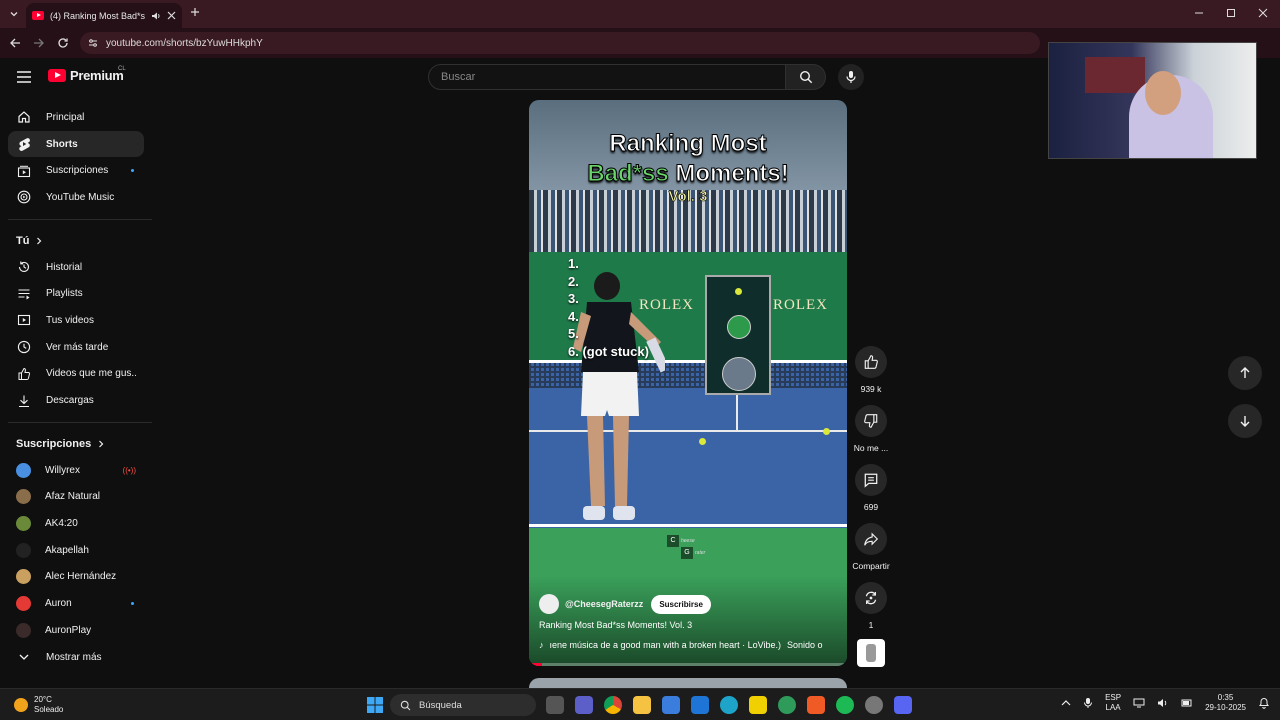  What do you see at coordinates (54, 443) in the screenshot?
I see `section-heading: Suscripciones` at bounding box center [54, 443].